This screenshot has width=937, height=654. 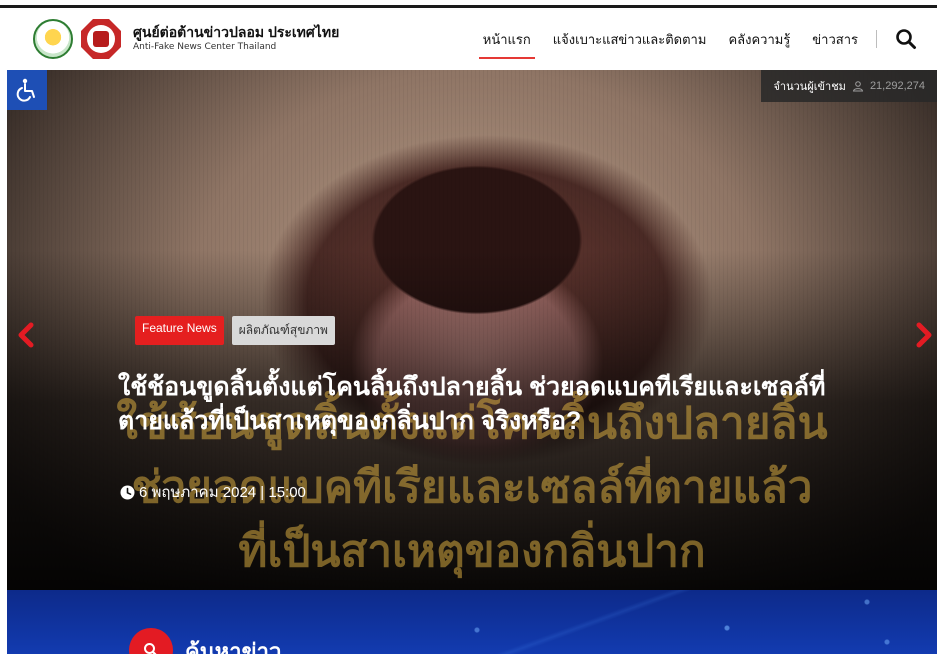 What do you see at coordinates (630, 39) in the screenshot?
I see `nav-report-news: แจ้งเบาะแสข่าวและติดตาม` at bounding box center [630, 39].